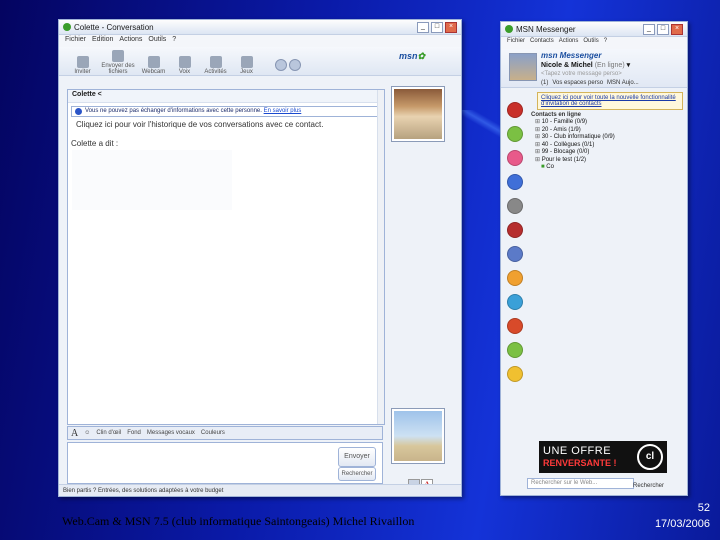 The height and width of the screenshot is (540, 720). What do you see at coordinates (260, 41) in the screenshot?
I see `conversation-menubar: Fichier Edition Actions Outils ?` at bounding box center [260, 41].